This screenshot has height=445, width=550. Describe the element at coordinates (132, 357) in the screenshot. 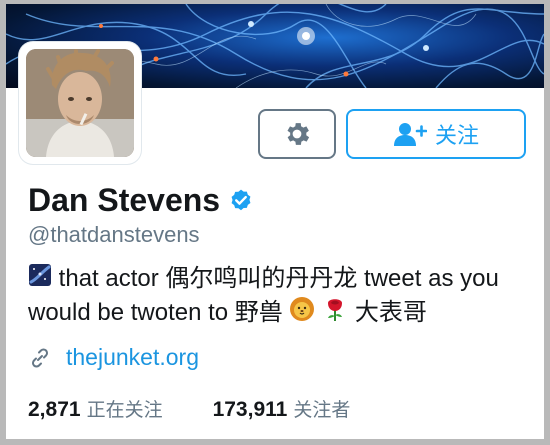

I see `website-link: thejunket.org` at that location.